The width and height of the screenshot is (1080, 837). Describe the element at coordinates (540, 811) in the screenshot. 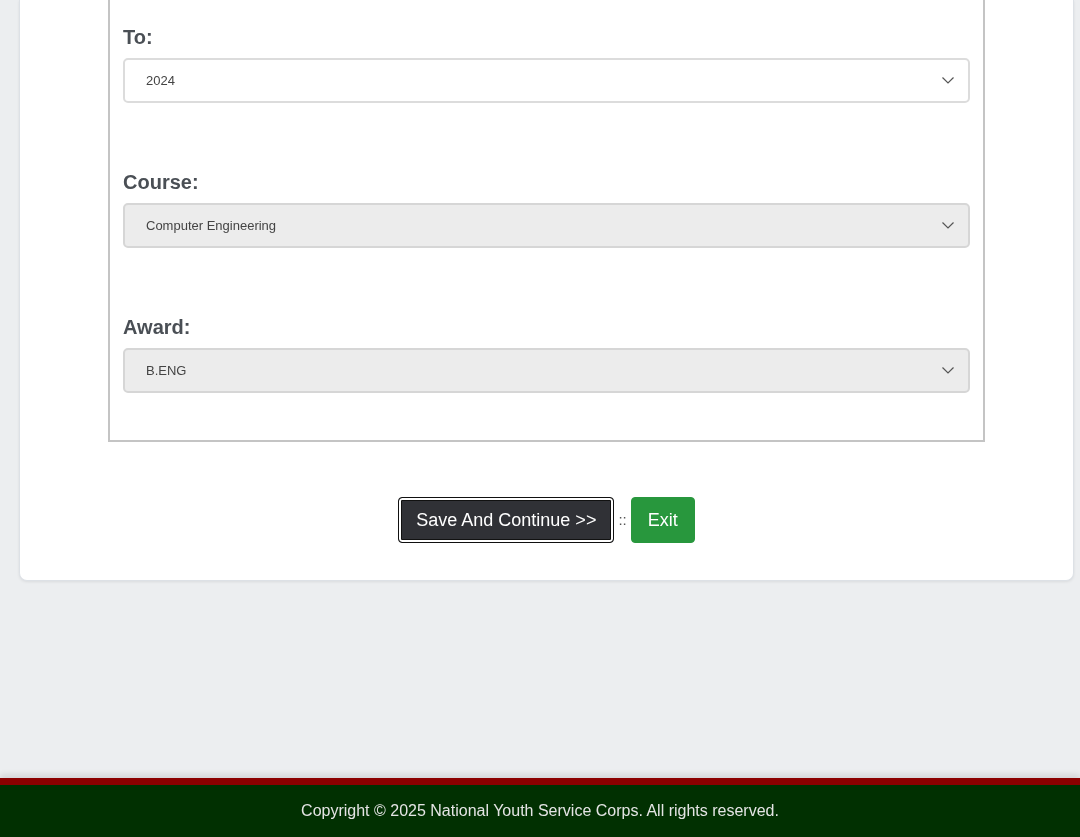

I see `copyright-text: Copyright © 2025 National Youth Service Corps. All rights reserved.` at that location.